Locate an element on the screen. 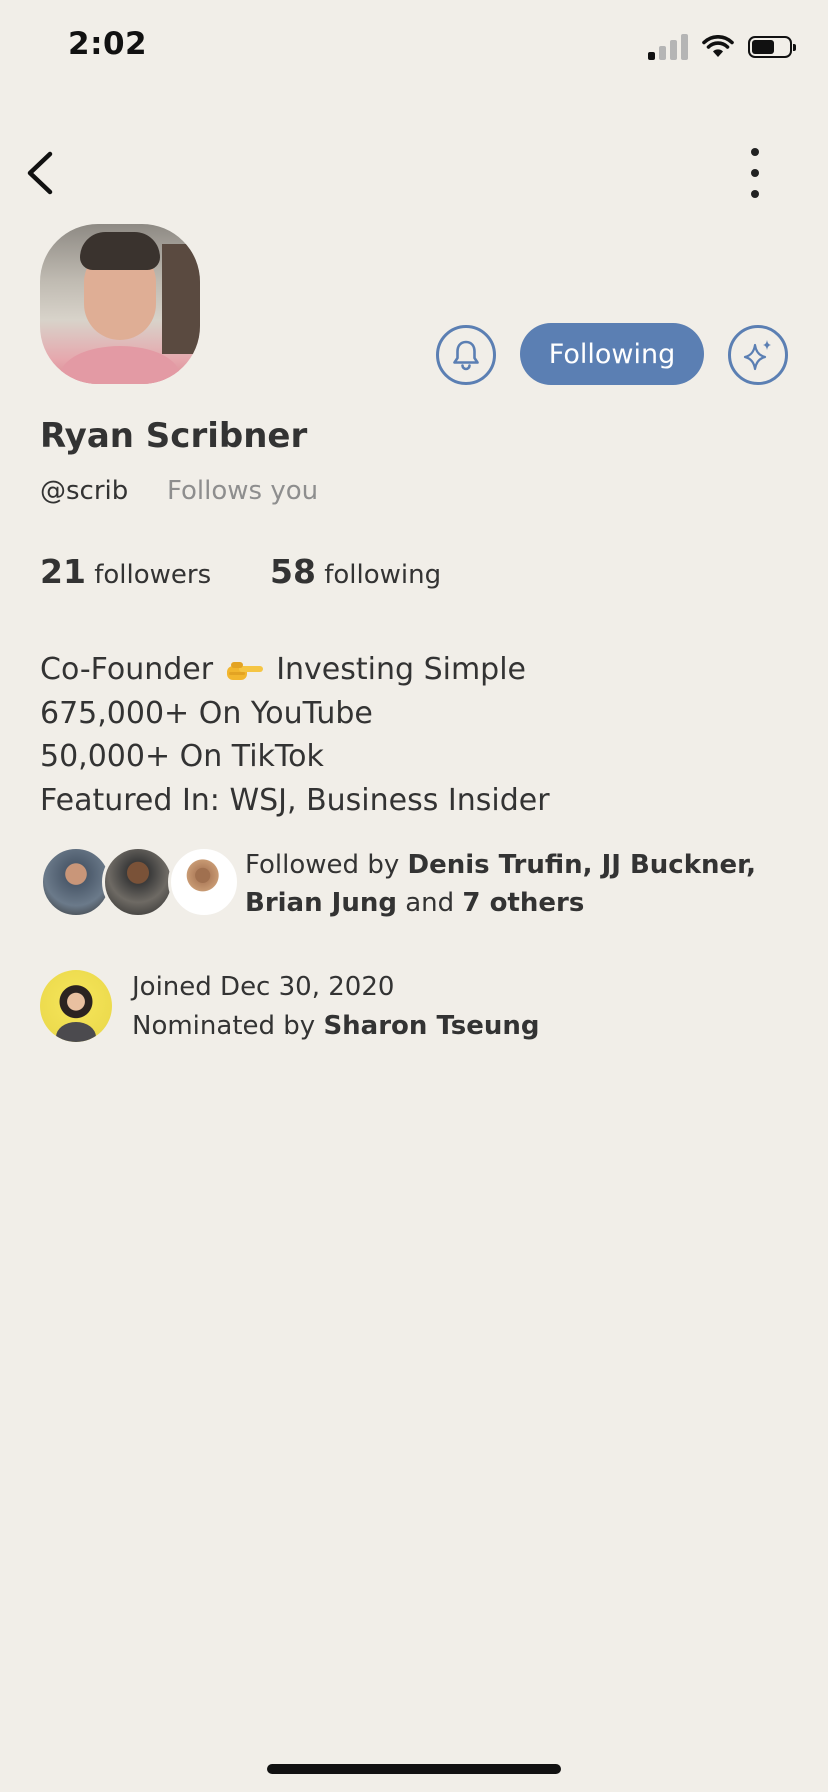 The width and height of the screenshot is (828, 1792). nominator-avatar is located at coordinates (76, 1006).